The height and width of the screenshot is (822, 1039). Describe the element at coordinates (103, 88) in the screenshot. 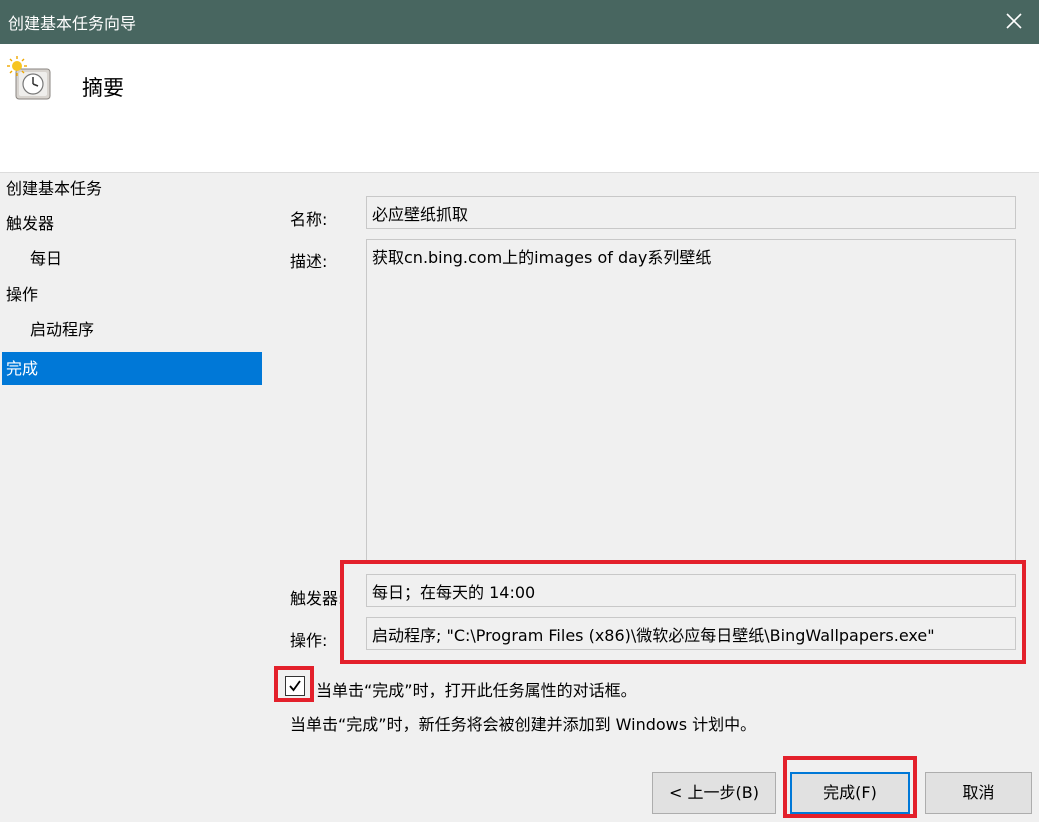

I see `page-title: 摘要` at that location.